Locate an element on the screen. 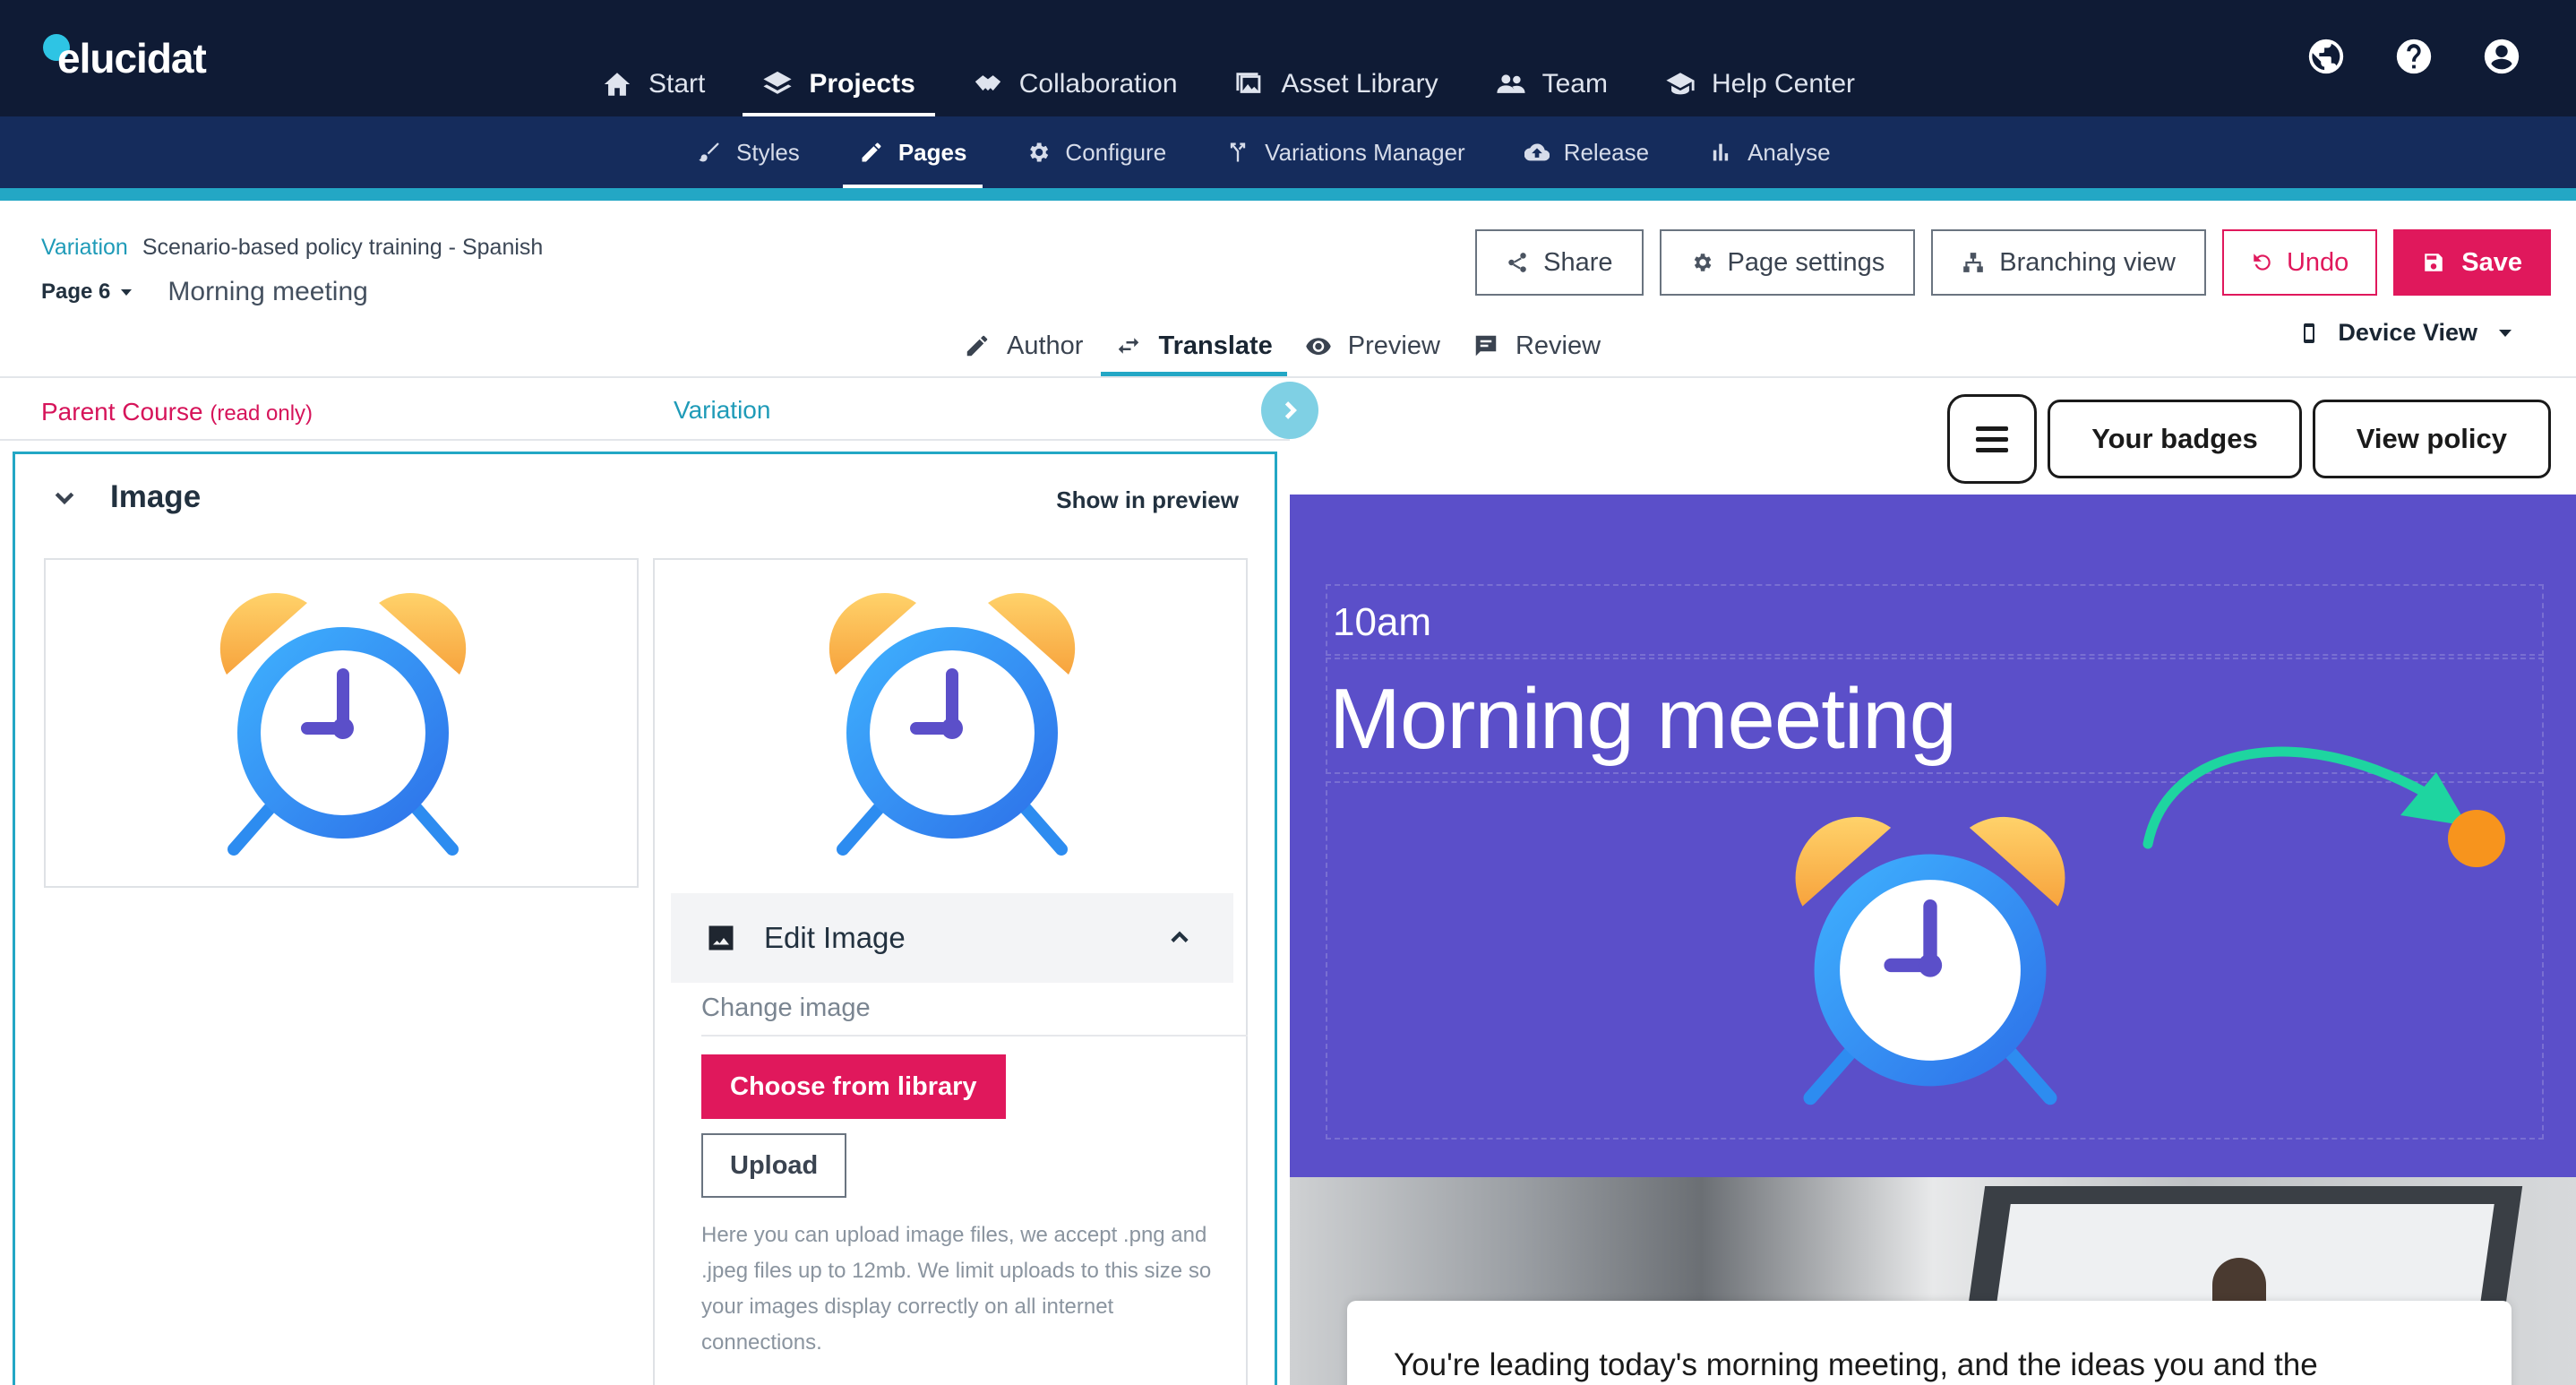 This screenshot has width=2576, height=1385. nav-item-team: Team is located at coordinates (1551, 84).